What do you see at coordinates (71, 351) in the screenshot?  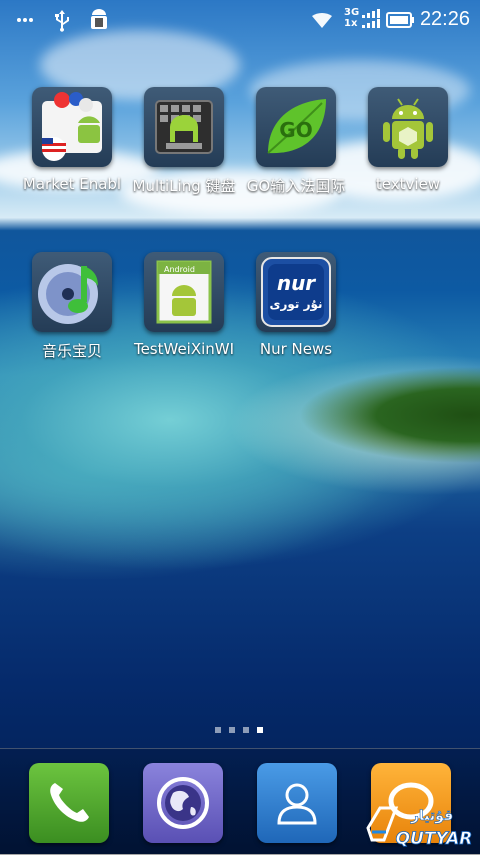 I see `app-label: 音乐宝贝` at bounding box center [71, 351].